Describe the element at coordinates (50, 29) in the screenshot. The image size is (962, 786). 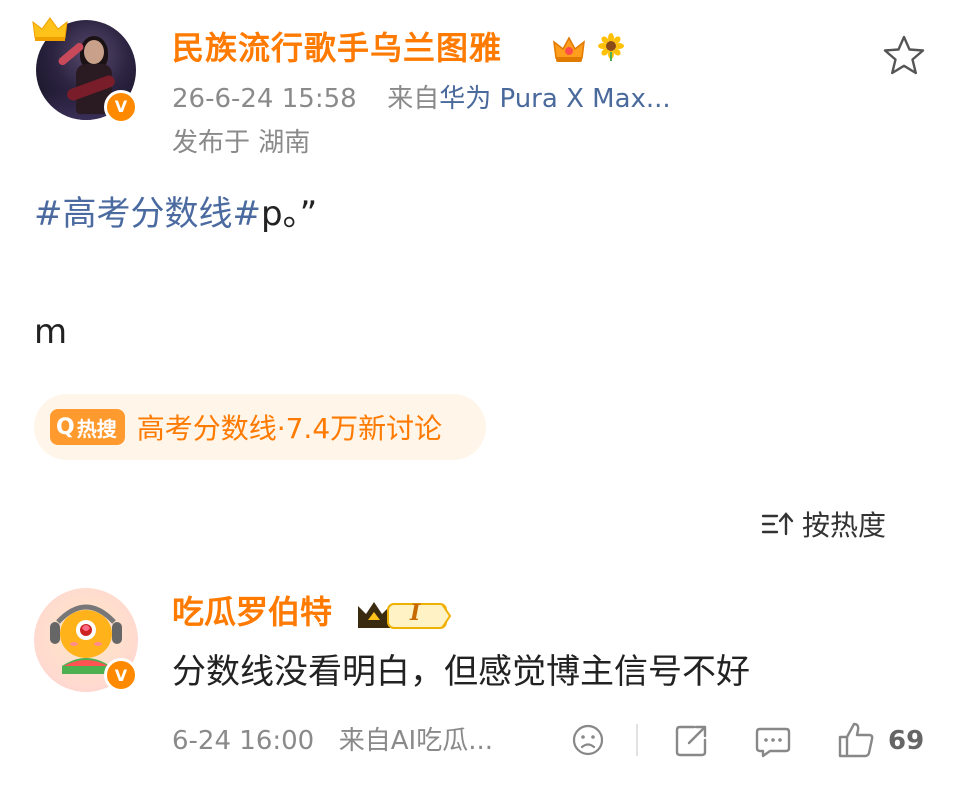
I see `avatar-crown-icon` at that location.